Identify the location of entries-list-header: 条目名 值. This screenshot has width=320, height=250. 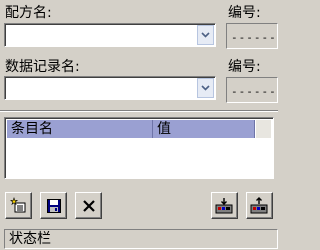
(139, 129).